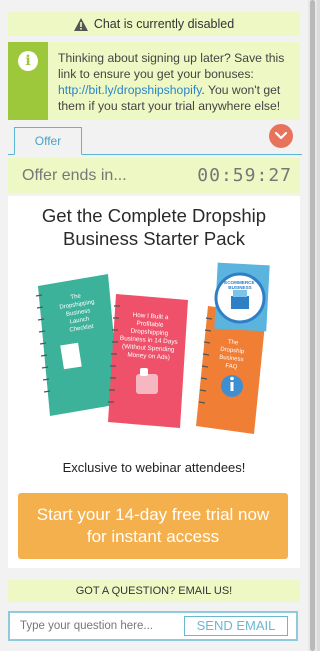 The width and height of the screenshot is (320, 651). I want to click on offer-countdown: Offer ends in... 00:59:27, so click(154, 175).